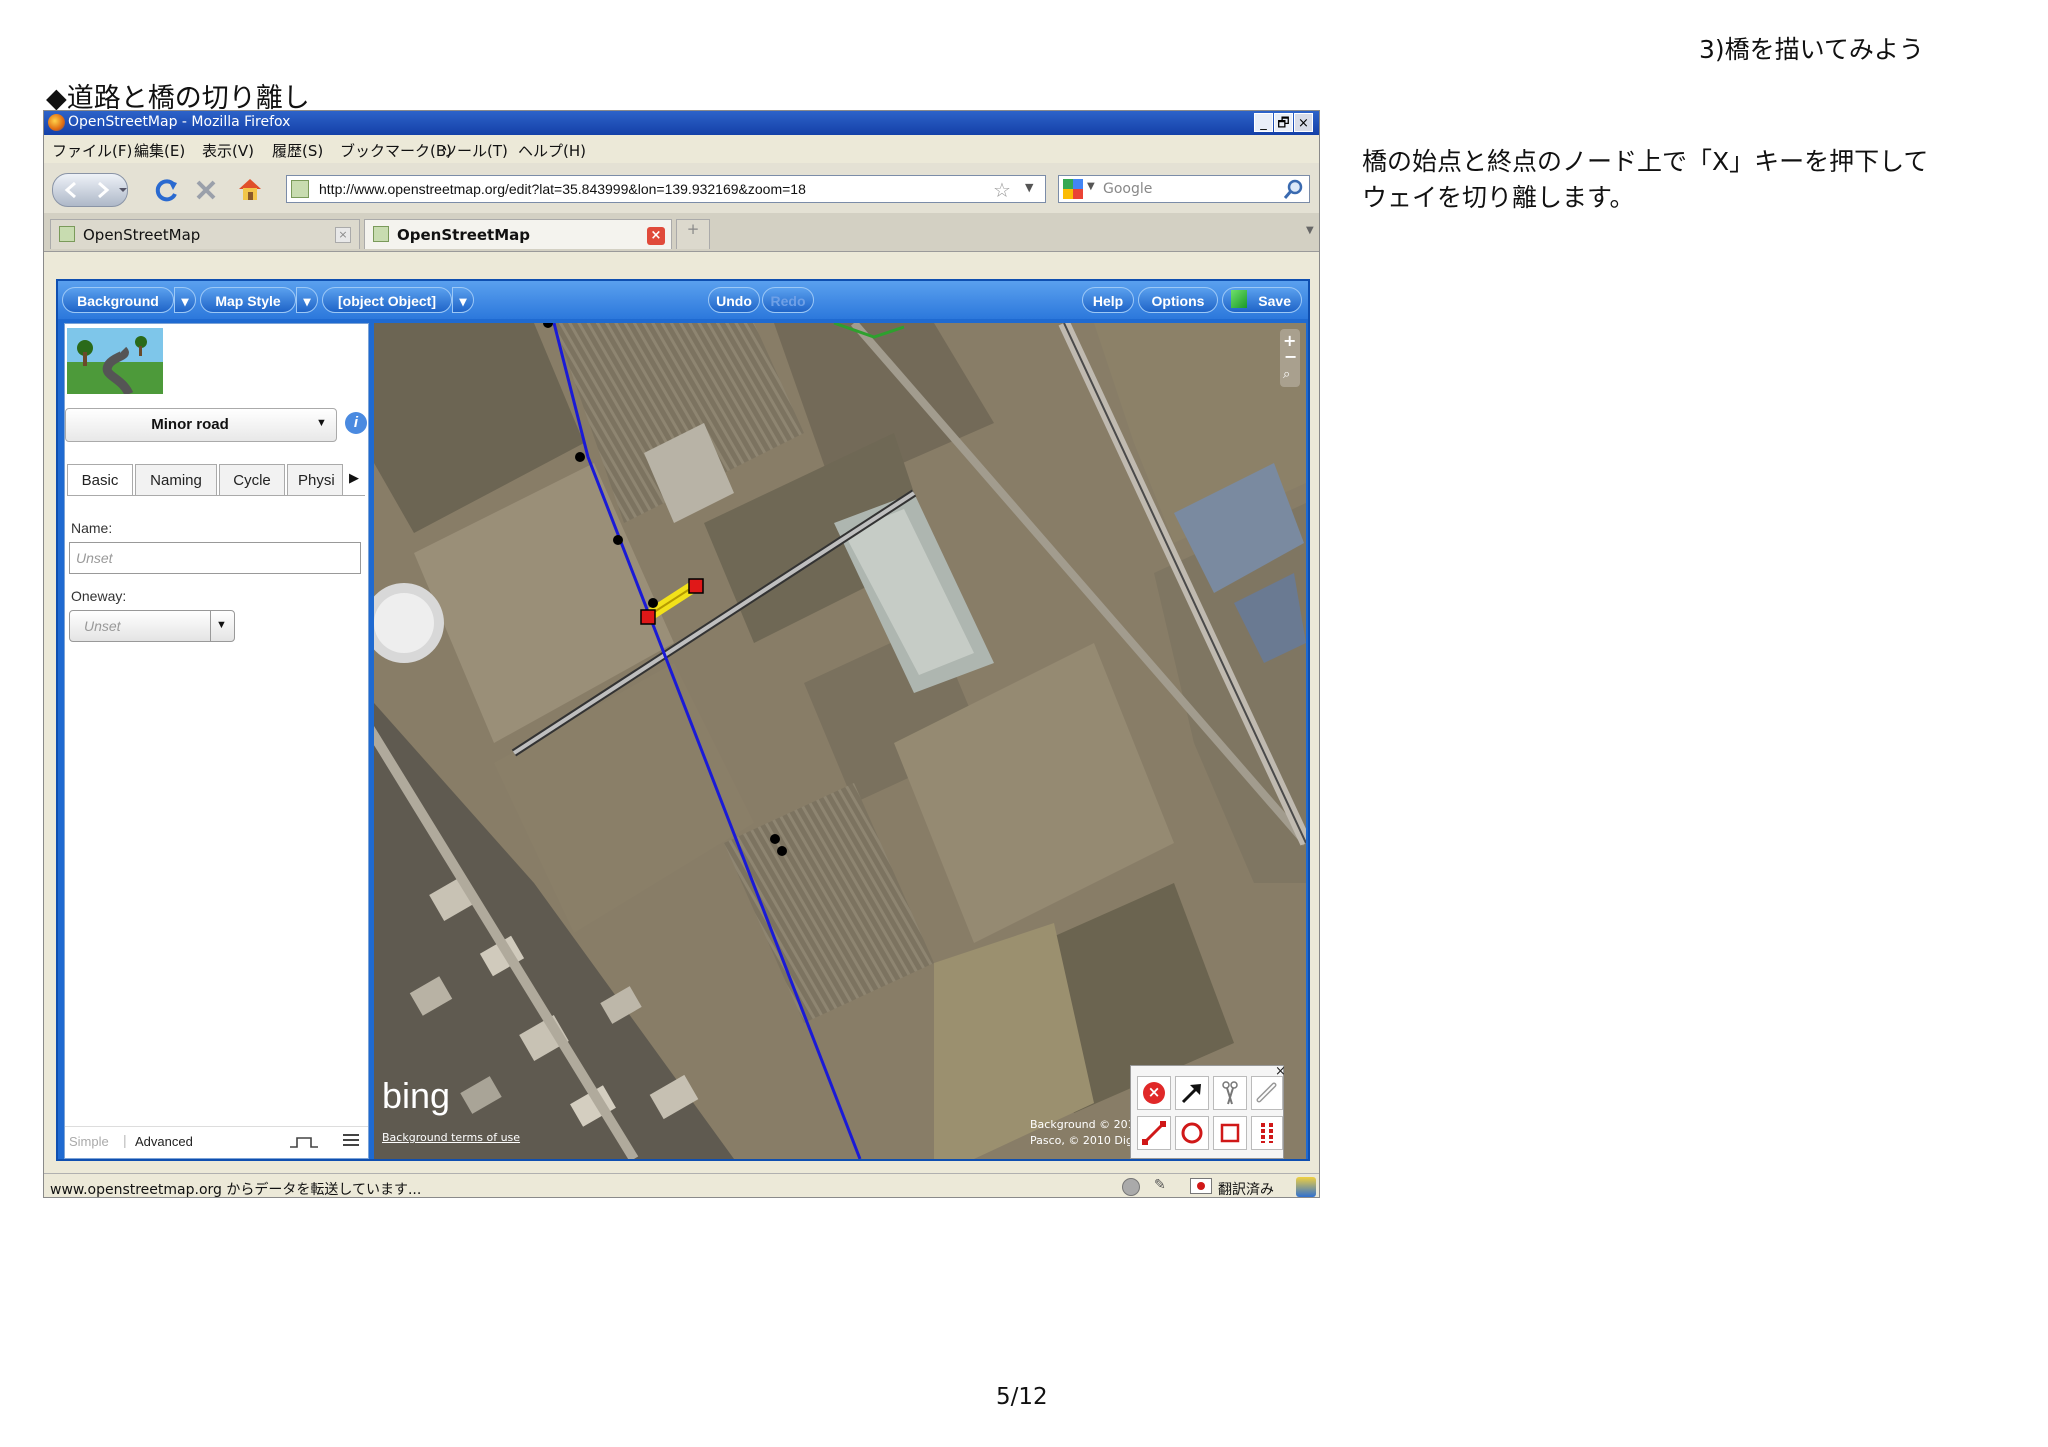 Image resolution: width=2048 pixels, height=1447 pixels. Describe the element at coordinates (307, 300) in the screenshot. I see `map-style-dropdown-icon: ▾` at that location.